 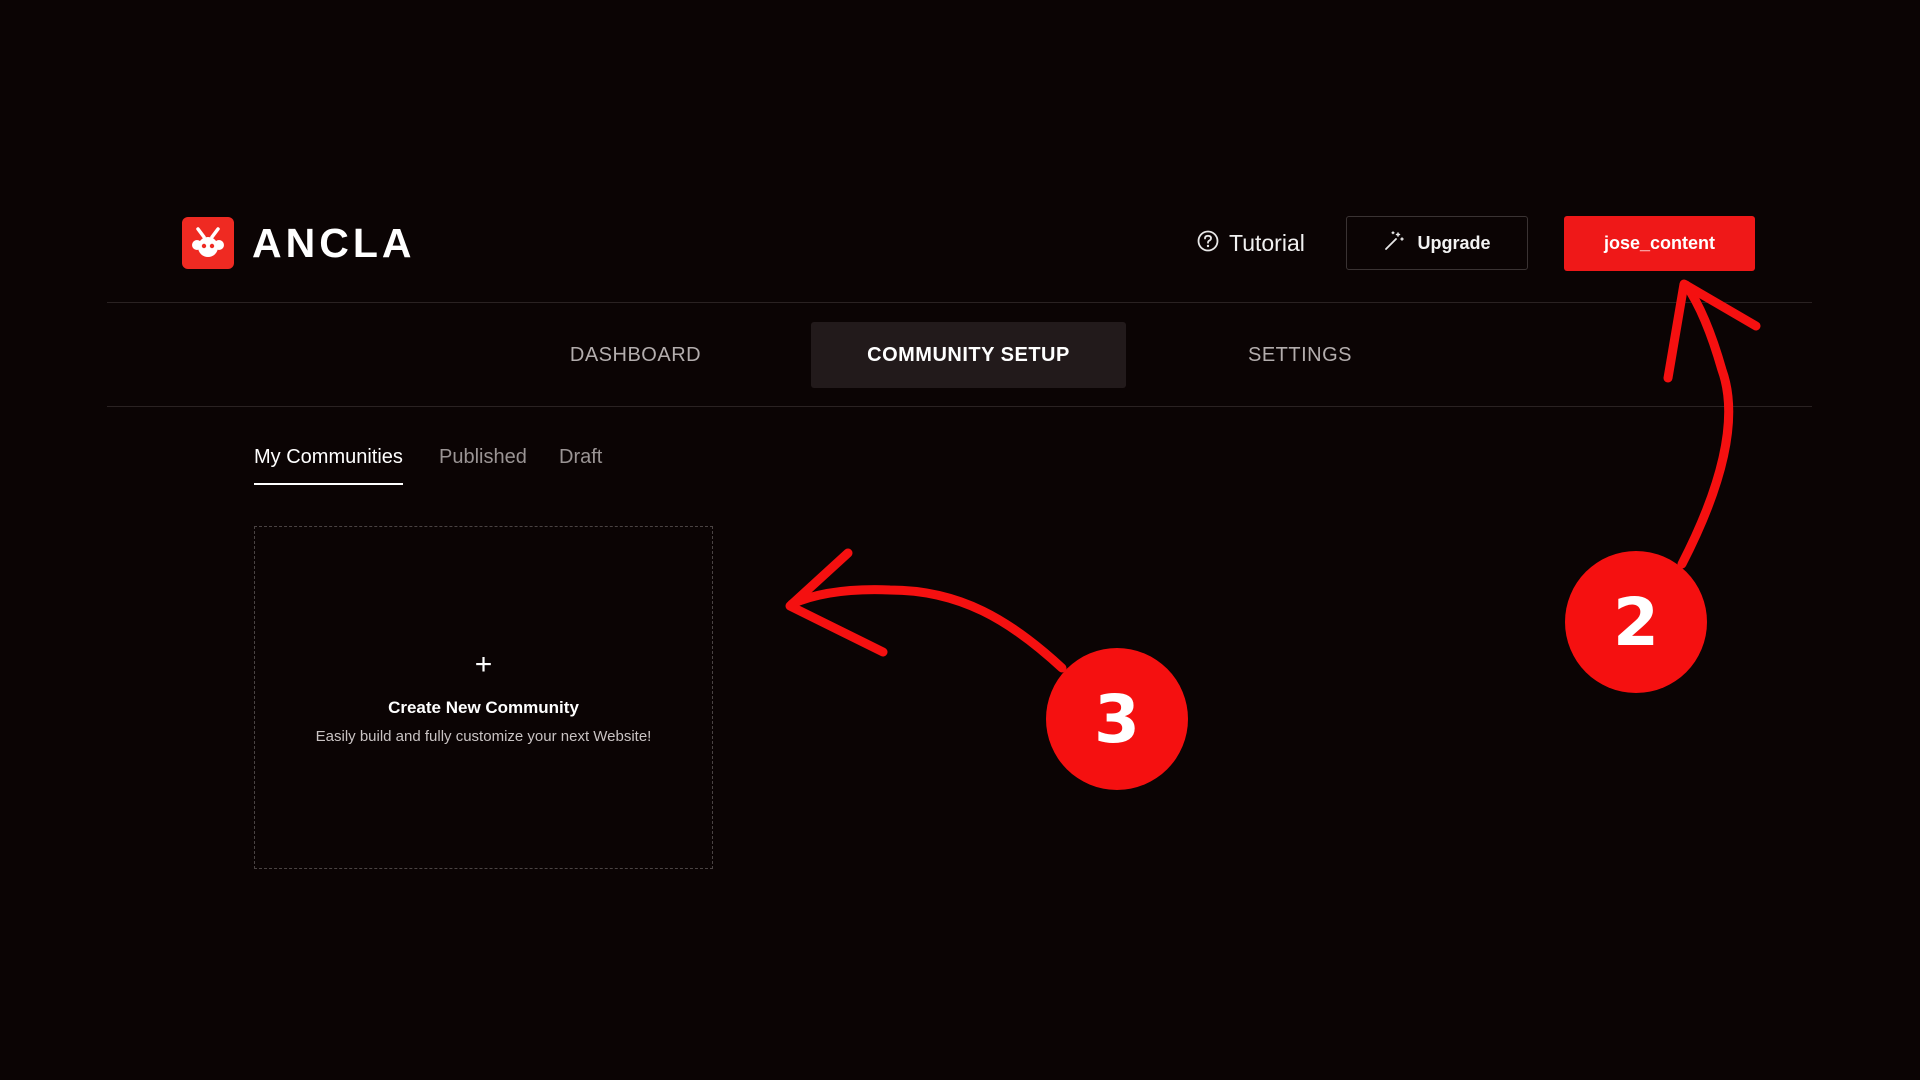 I want to click on user-account-label: jose_content, so click(x=1659, y=243).